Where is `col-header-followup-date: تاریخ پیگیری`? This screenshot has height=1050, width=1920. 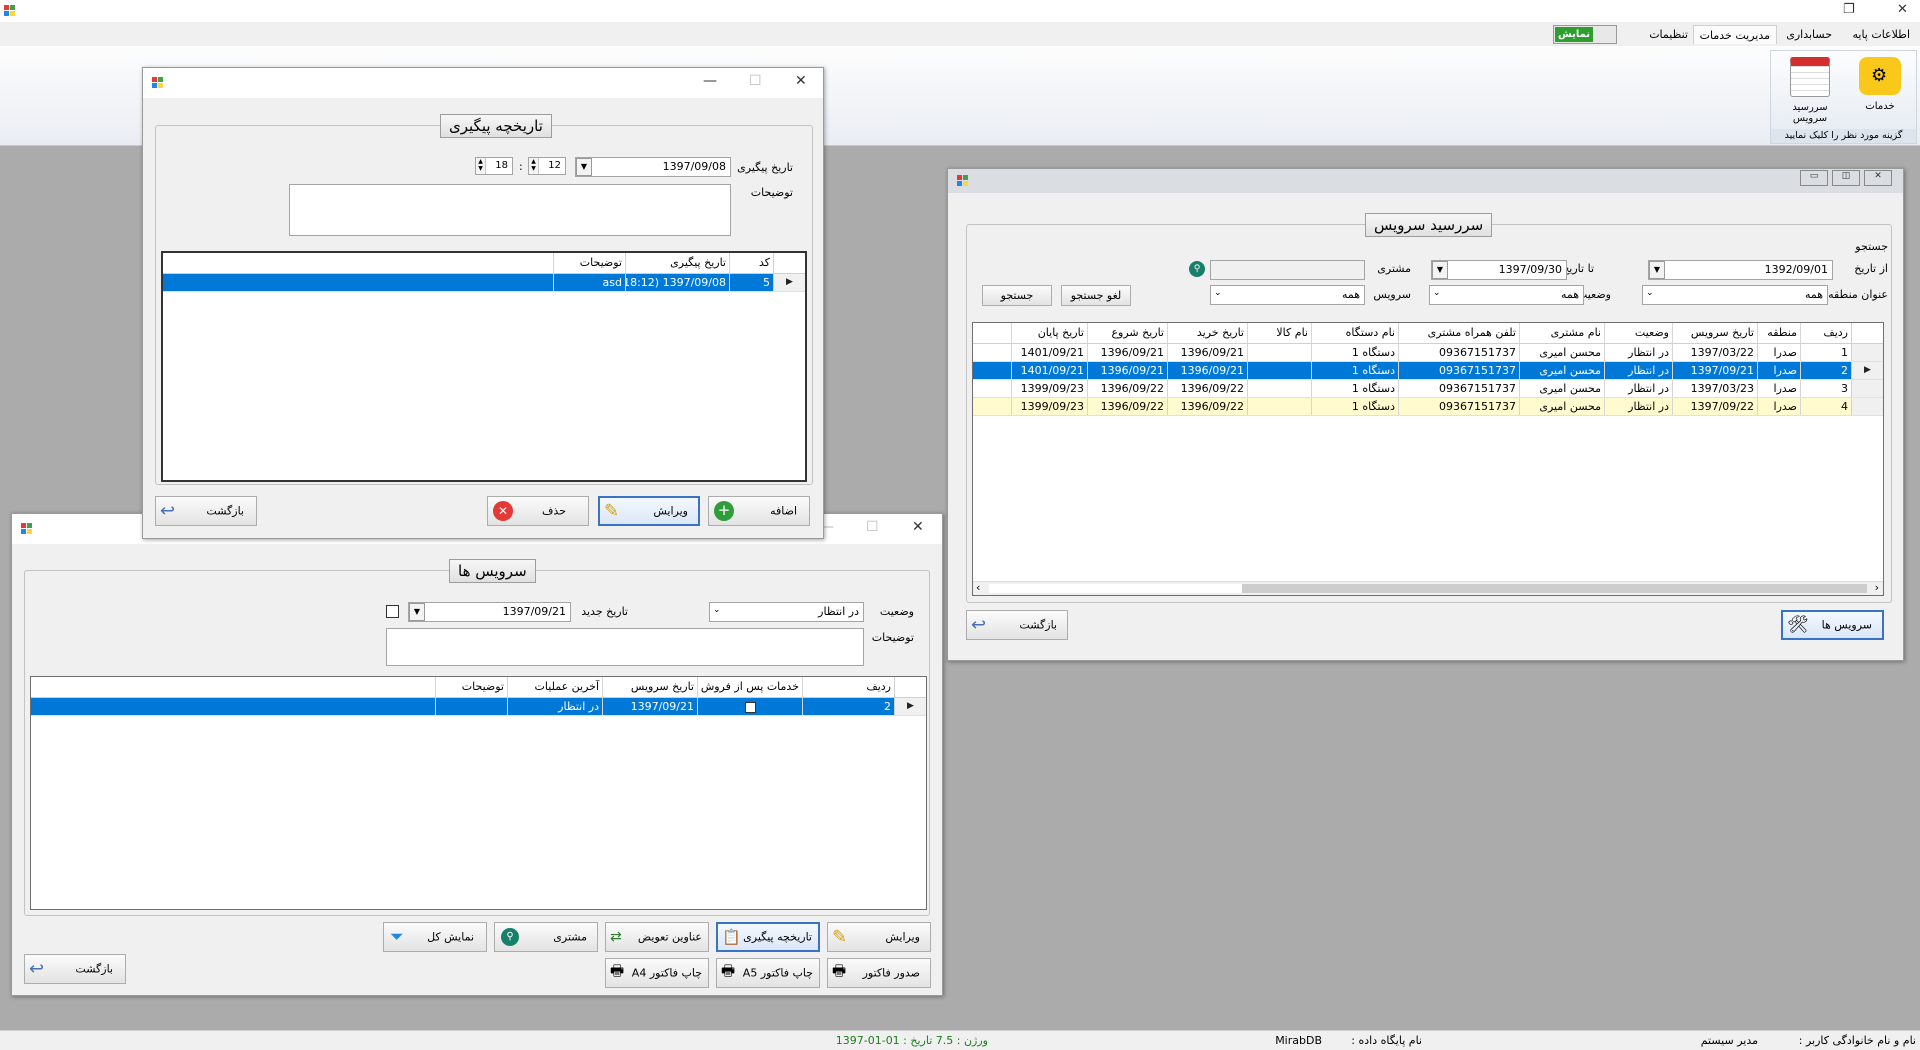
col-header-followup-date: تاریخ پیگیری is located at coordinates (677, 263).